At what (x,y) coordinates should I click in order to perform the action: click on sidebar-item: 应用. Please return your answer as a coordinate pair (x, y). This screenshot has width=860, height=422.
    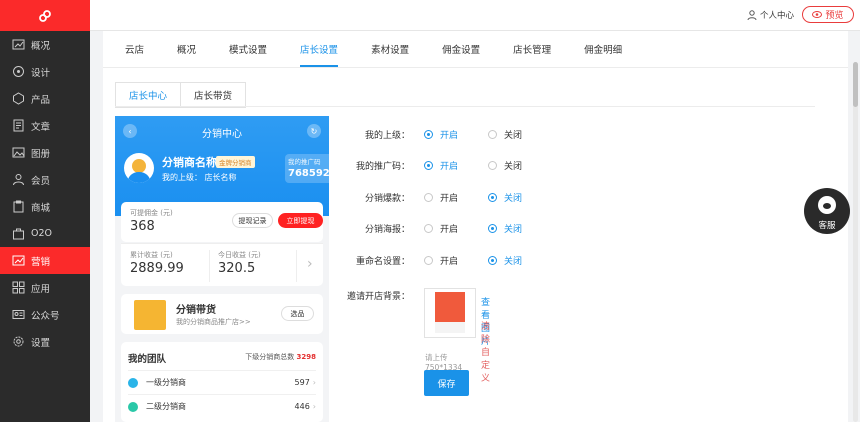
    Looking at the image, I should click on (45, 287).